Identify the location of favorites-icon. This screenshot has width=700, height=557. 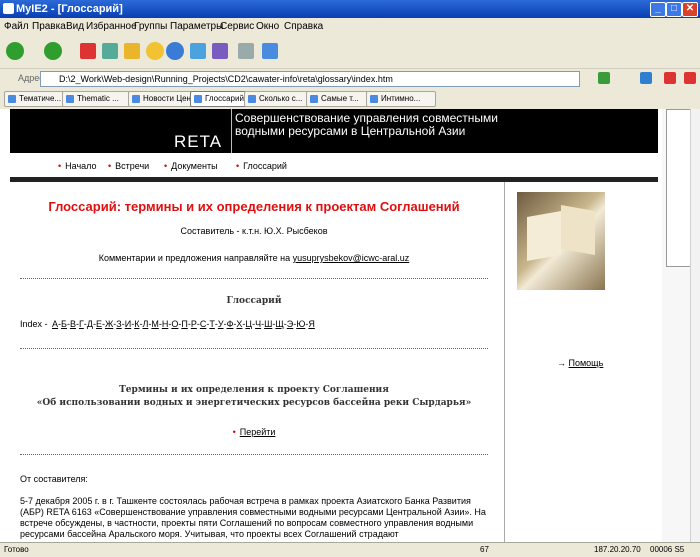
(155, 51).